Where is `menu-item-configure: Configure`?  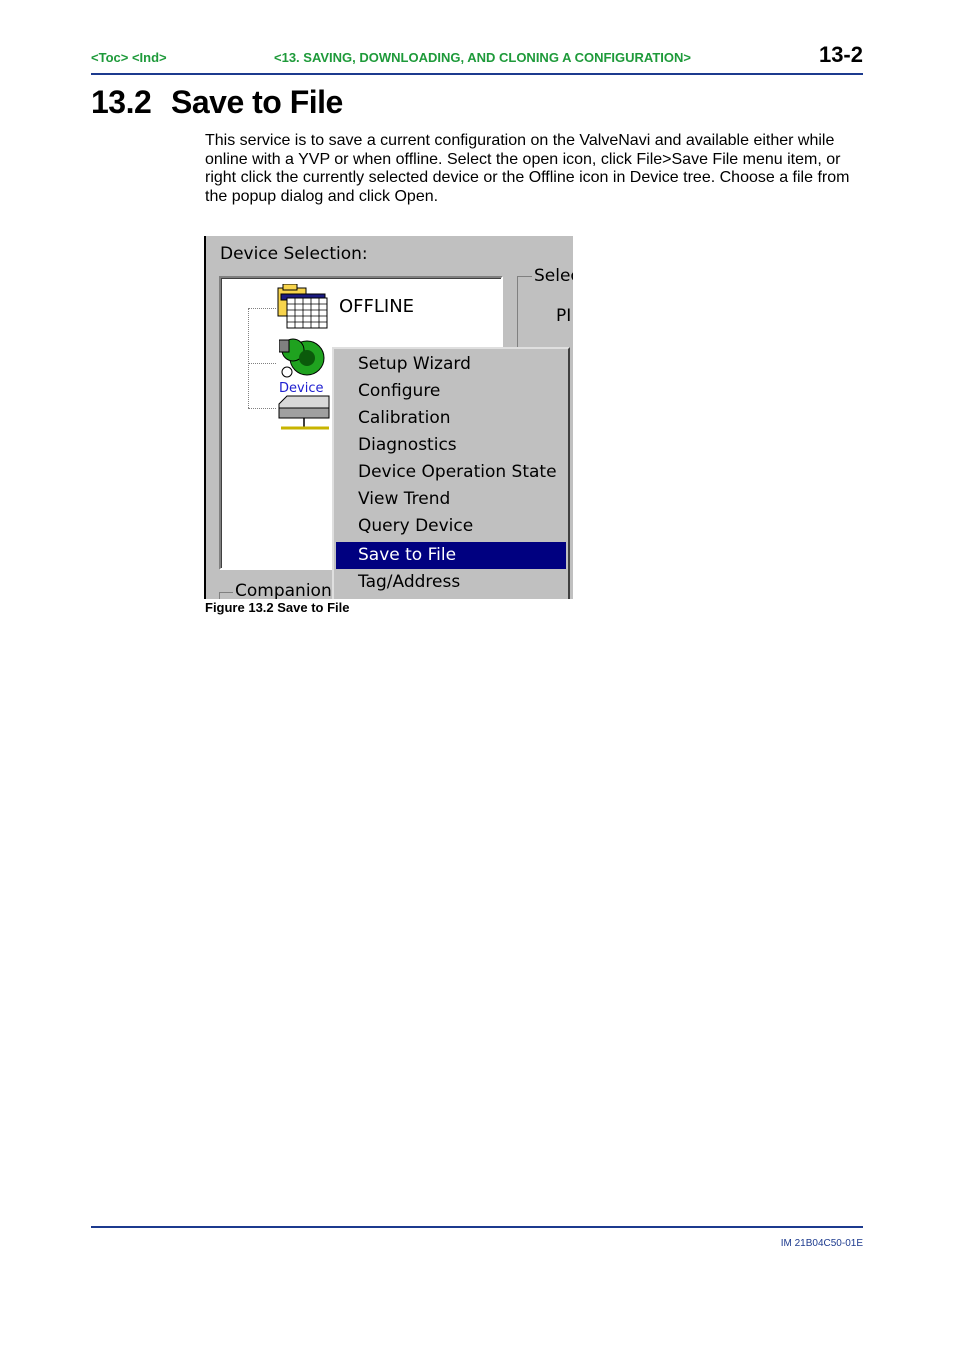 menu-item-configure: Configure is located at coordinates (451, 391).